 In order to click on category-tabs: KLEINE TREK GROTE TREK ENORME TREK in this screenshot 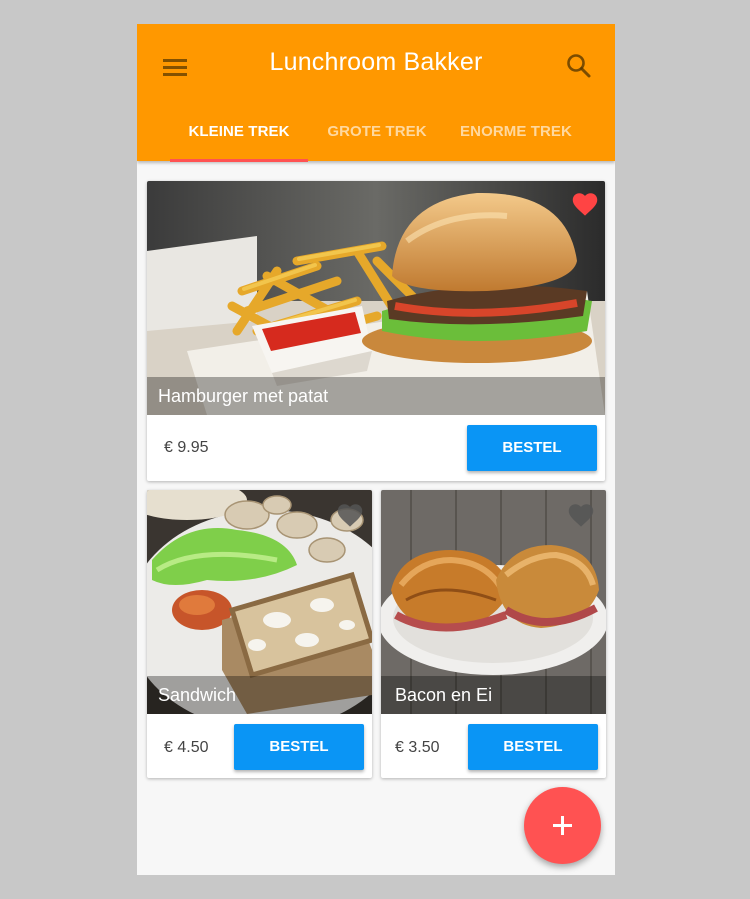, I will do `click(376, 140)`.